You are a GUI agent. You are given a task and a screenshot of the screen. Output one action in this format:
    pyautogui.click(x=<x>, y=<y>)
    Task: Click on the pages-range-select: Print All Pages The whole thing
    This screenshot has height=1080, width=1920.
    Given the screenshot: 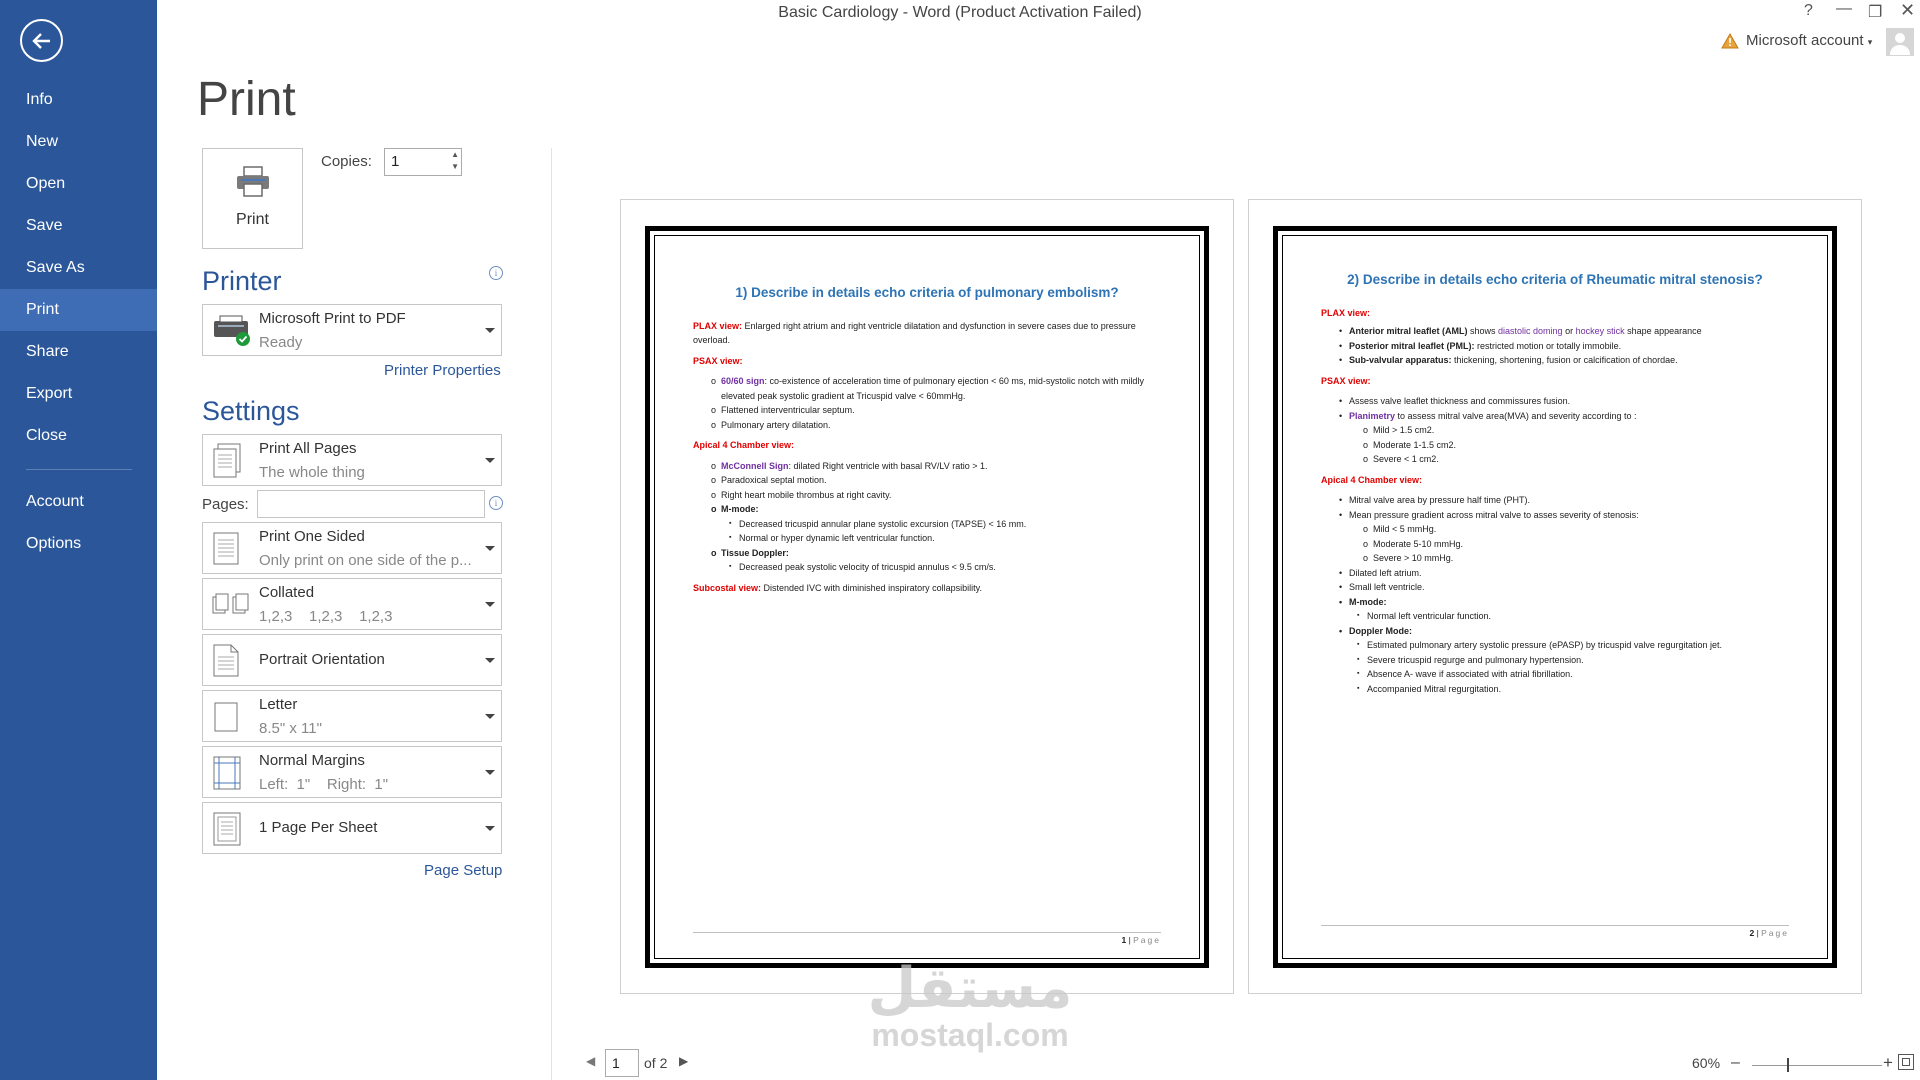 What is the action you would take?
    pyautogui.click(x=352, y=460)
    